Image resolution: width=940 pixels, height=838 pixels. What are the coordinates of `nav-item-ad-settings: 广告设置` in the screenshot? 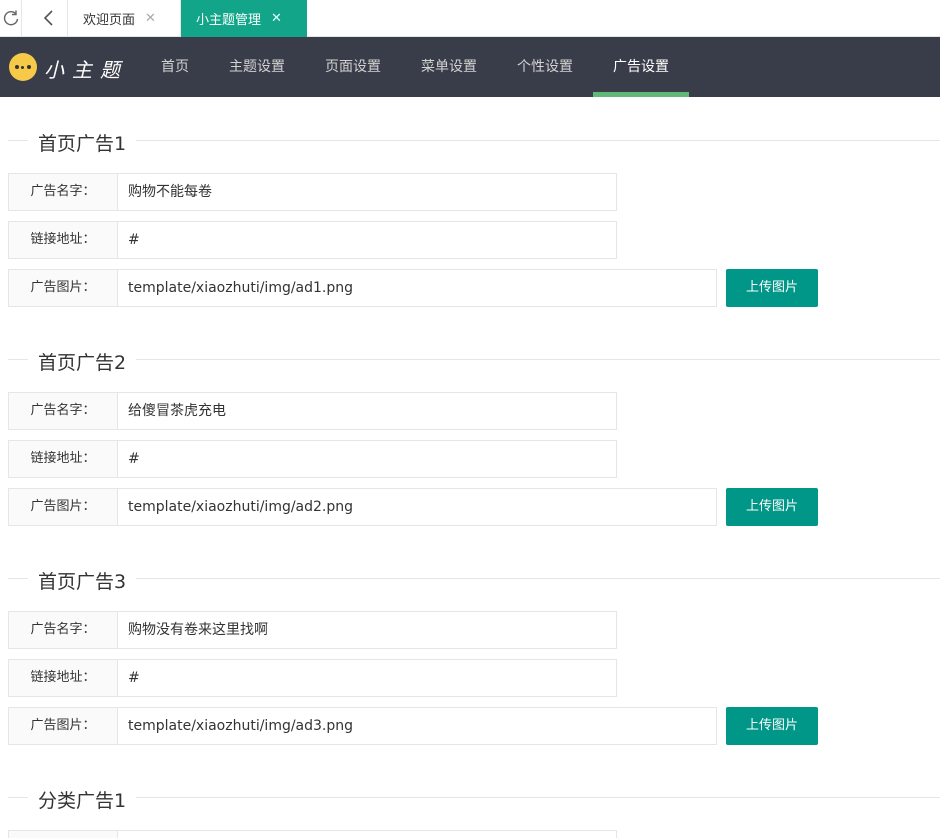 It's located at (641, 67).